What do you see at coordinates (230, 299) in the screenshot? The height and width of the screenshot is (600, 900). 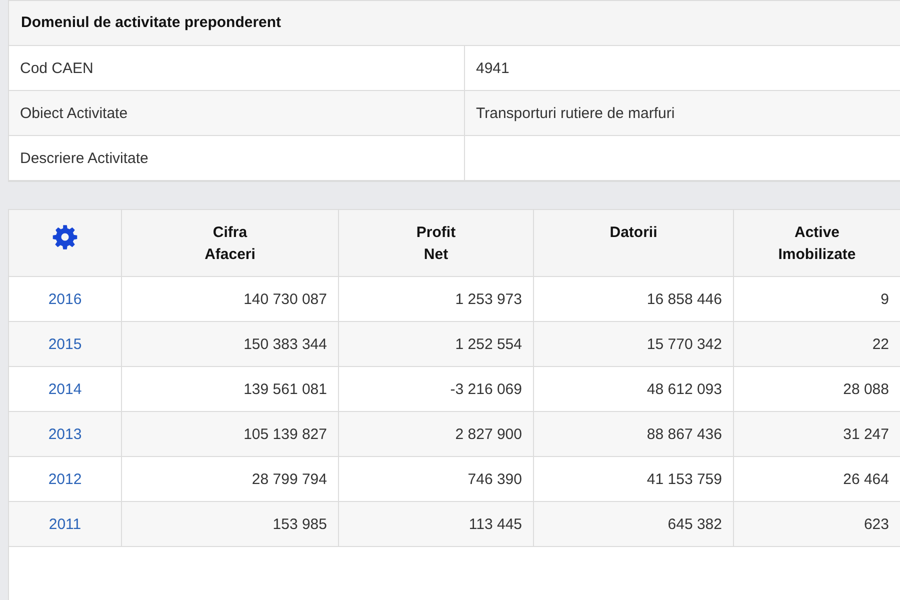 I see `table-cell: 140 730 087` at bounding box center [230, 299].